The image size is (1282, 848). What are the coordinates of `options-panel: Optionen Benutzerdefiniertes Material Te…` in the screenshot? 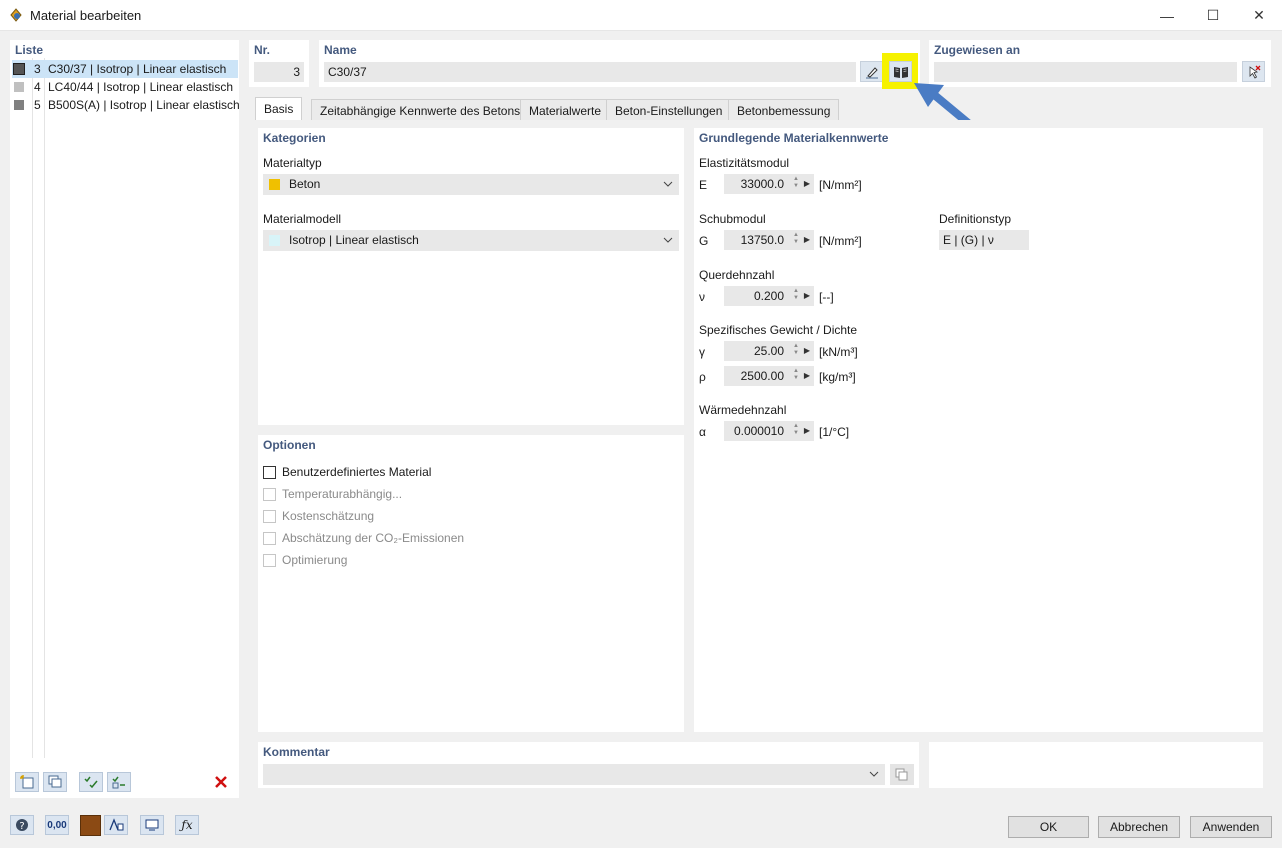 It's located at (471, 583).